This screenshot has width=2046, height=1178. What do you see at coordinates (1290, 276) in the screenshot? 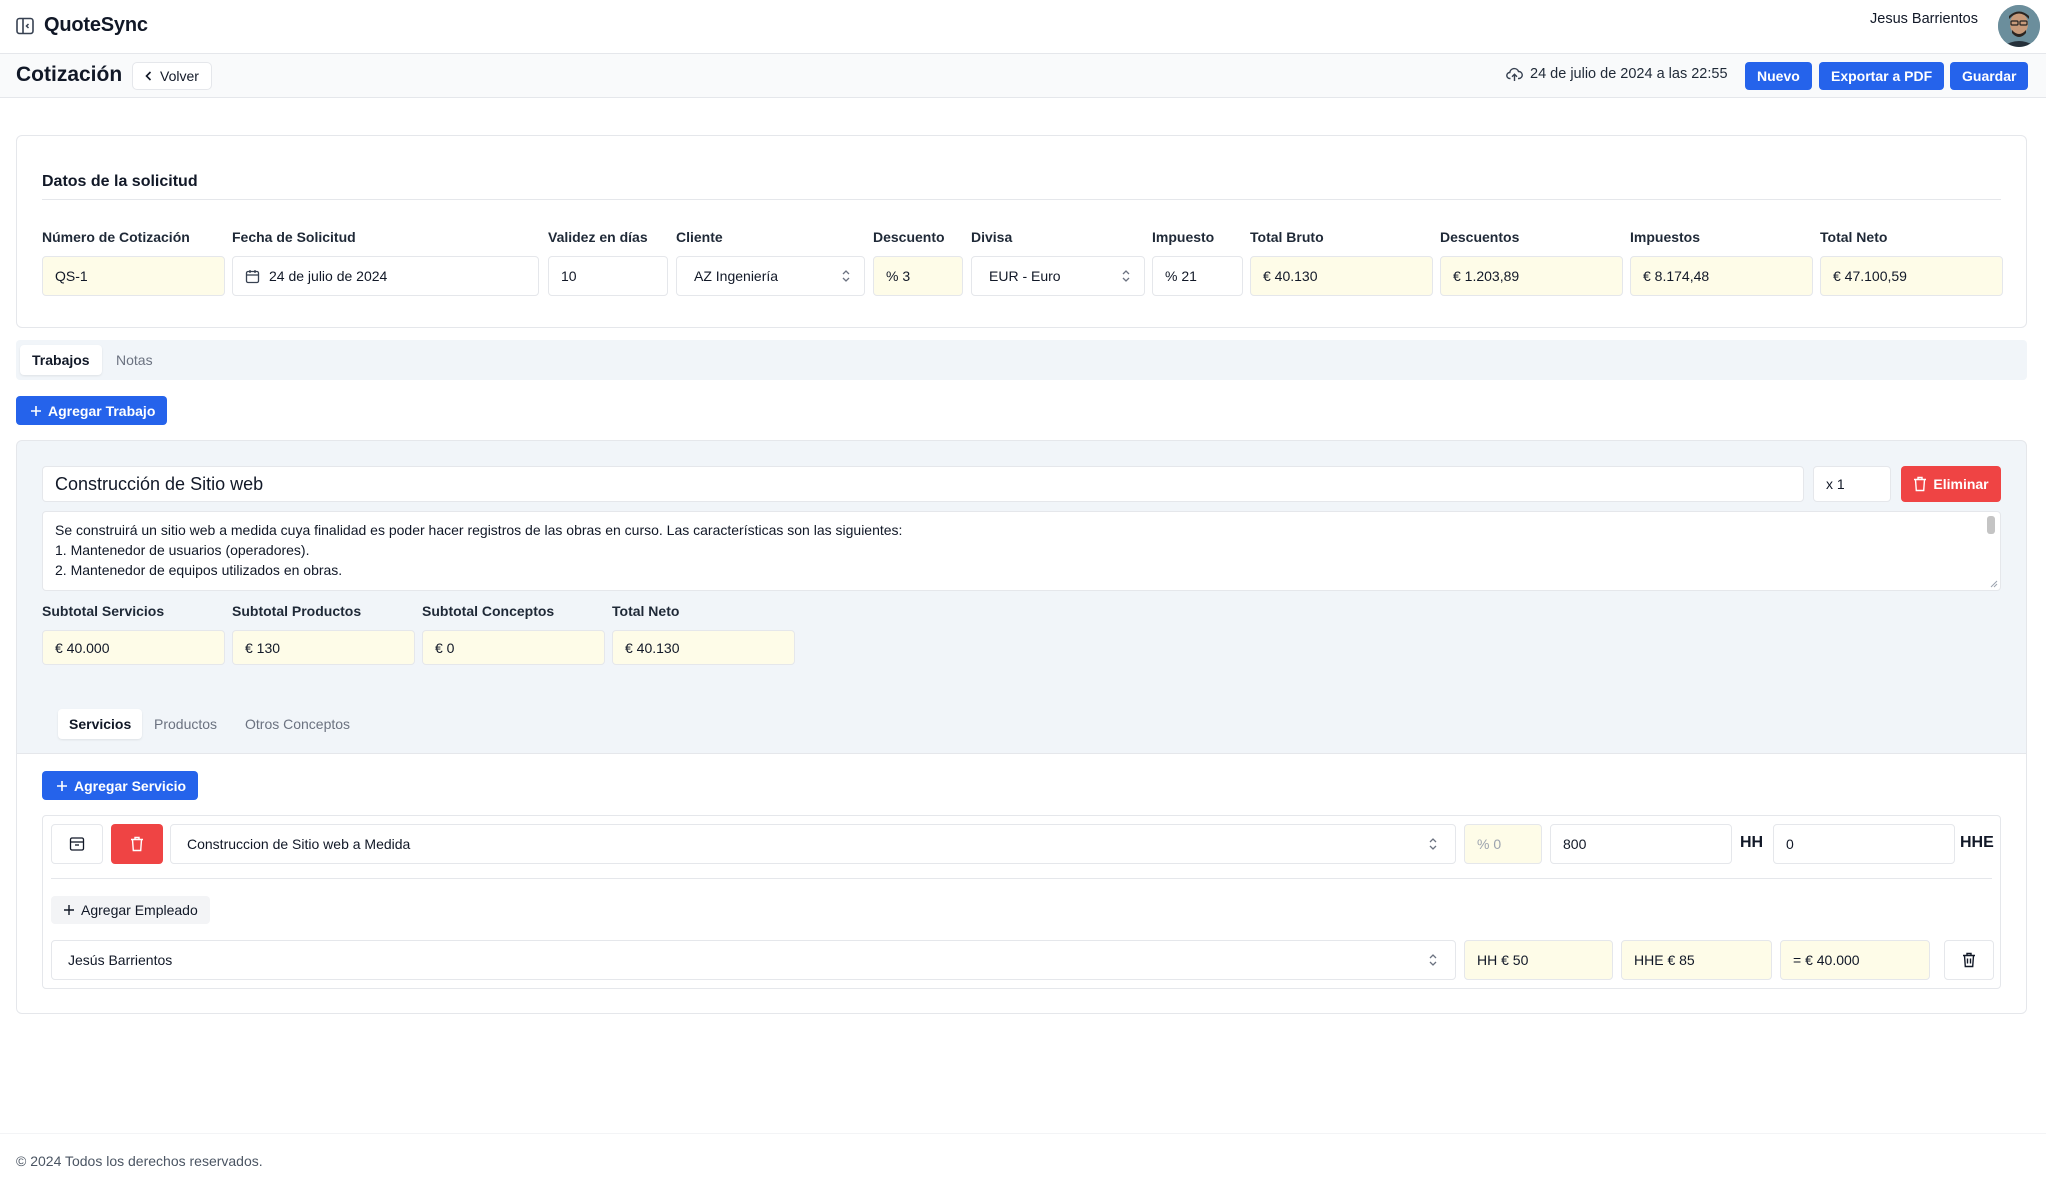
I see `gross-total-value: € 40.130` at bounding box center [1290, 276].